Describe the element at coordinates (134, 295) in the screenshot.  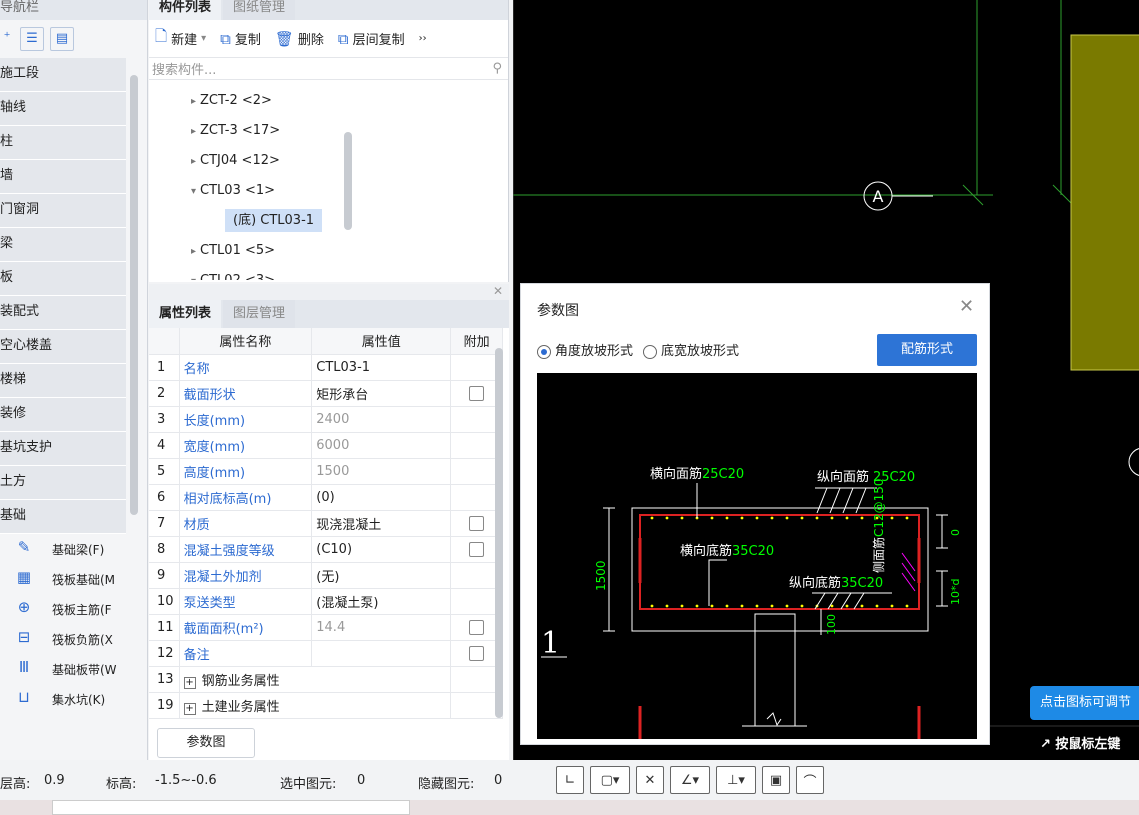
I see `nav-scrollbar` at that location.